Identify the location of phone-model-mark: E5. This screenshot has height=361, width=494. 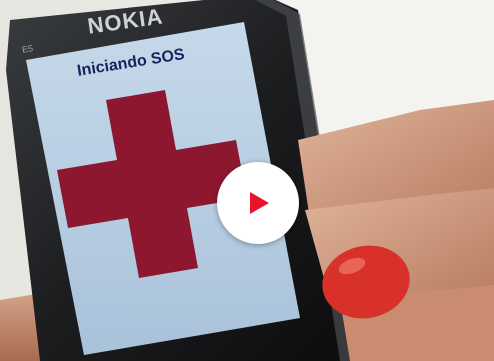
(27, 49).